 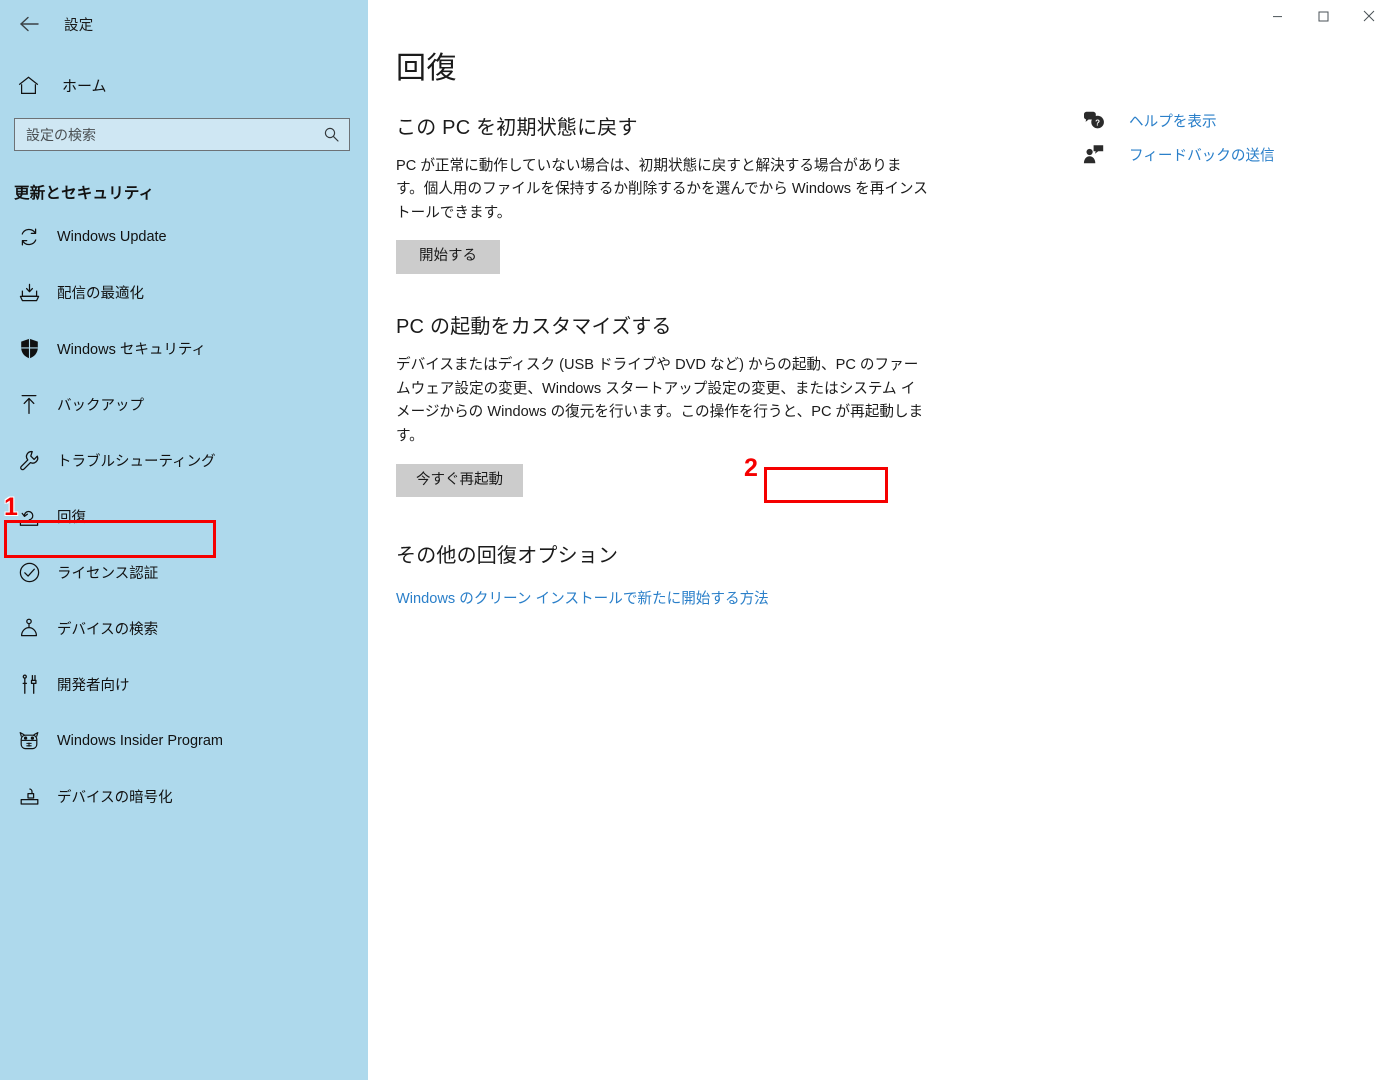 I want to click on find-device-icon, so click(x=29, y=628).